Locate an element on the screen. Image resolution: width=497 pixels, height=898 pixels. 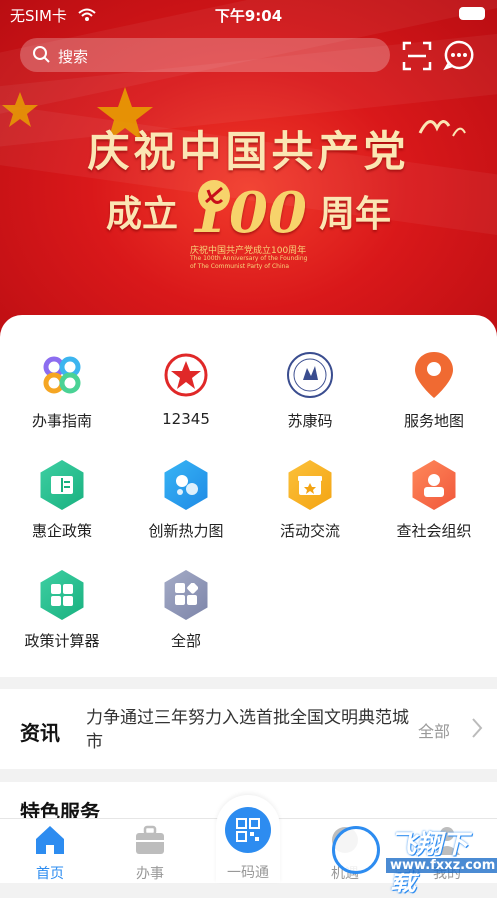
news-headline: 力争通过三年努力入选首批全国文明典范城市 is located at coordinates (251, 730).